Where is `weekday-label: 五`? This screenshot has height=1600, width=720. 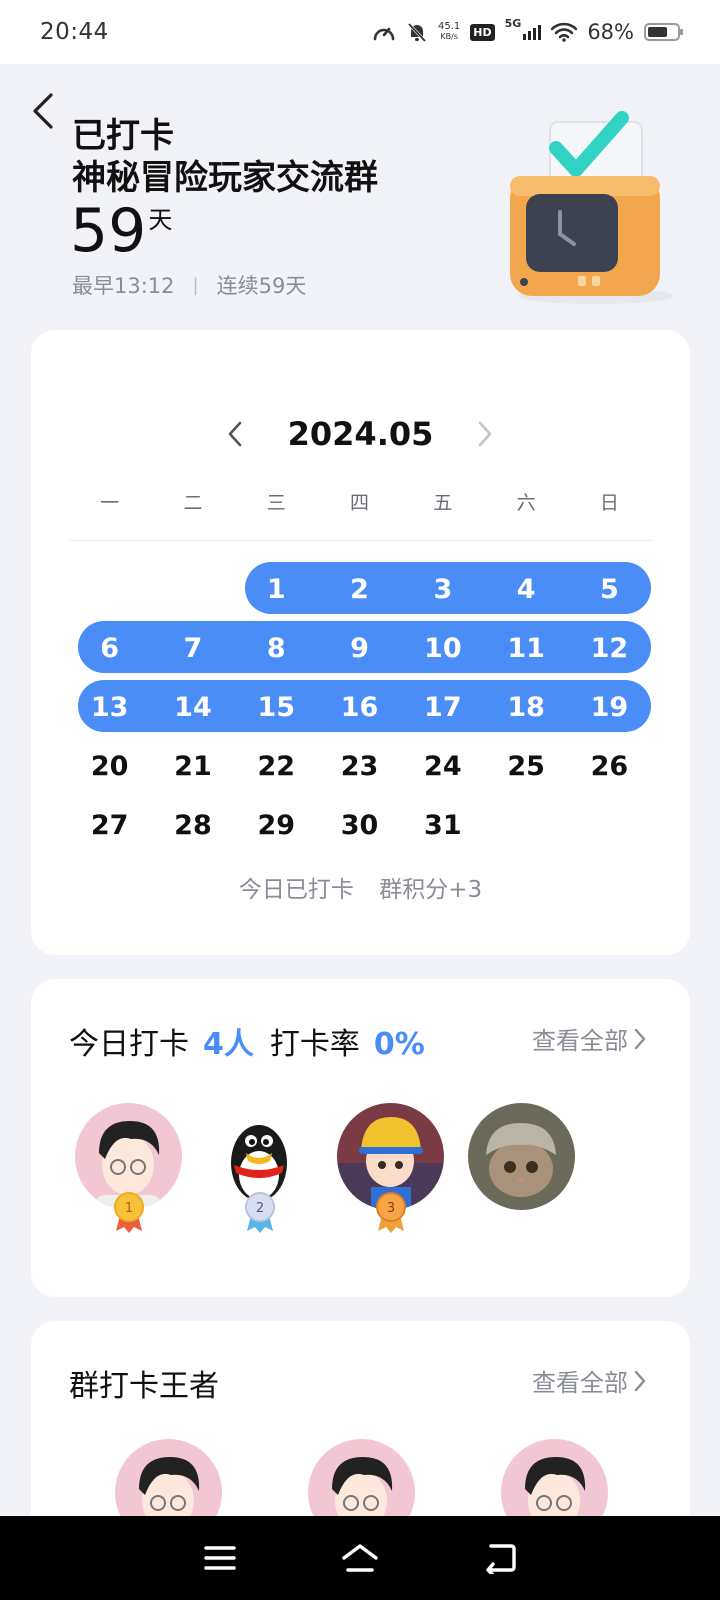
weekday-label: 五 is located at coordinates (443, 503).